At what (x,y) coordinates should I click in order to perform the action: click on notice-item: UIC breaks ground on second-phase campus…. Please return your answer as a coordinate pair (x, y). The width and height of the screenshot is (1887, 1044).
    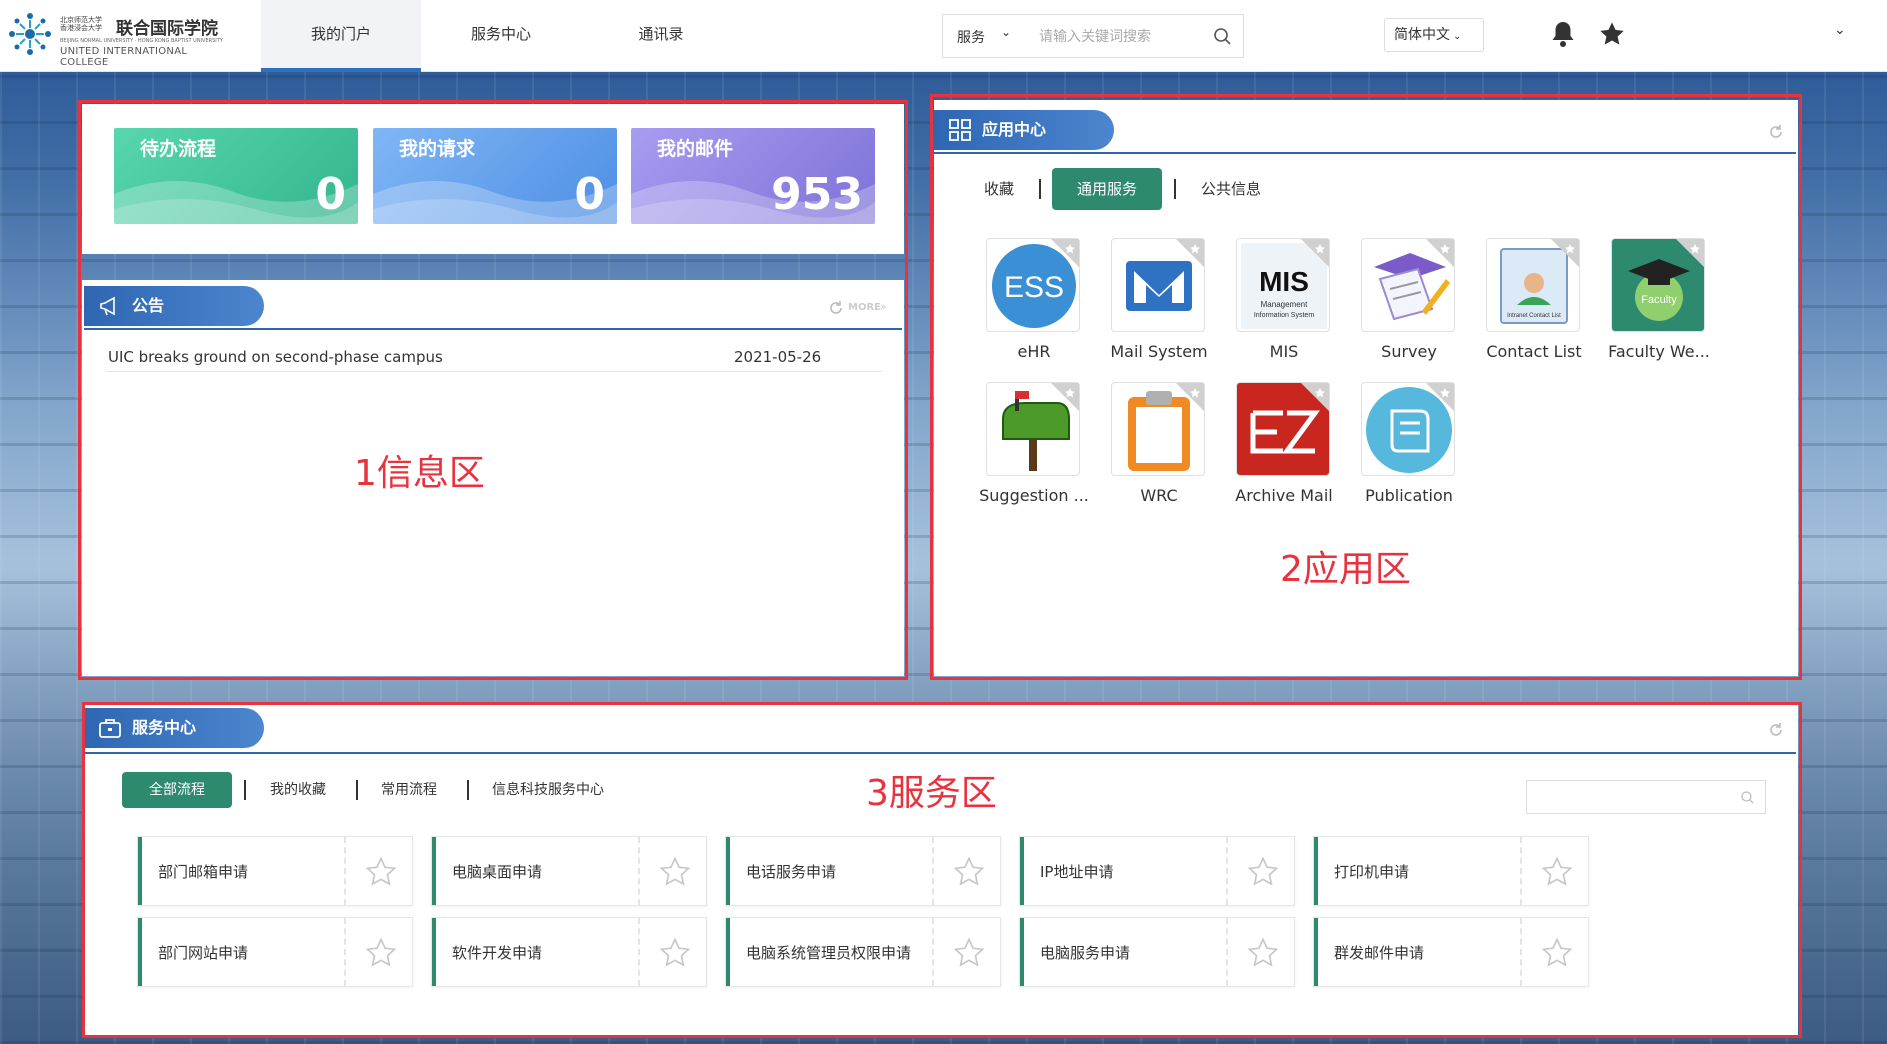
    Looking at the image, I should click on (494, 356).